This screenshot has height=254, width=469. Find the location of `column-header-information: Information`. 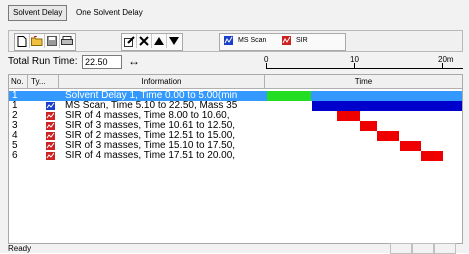

column-header-information: Information is located at coordinates (162, 81).